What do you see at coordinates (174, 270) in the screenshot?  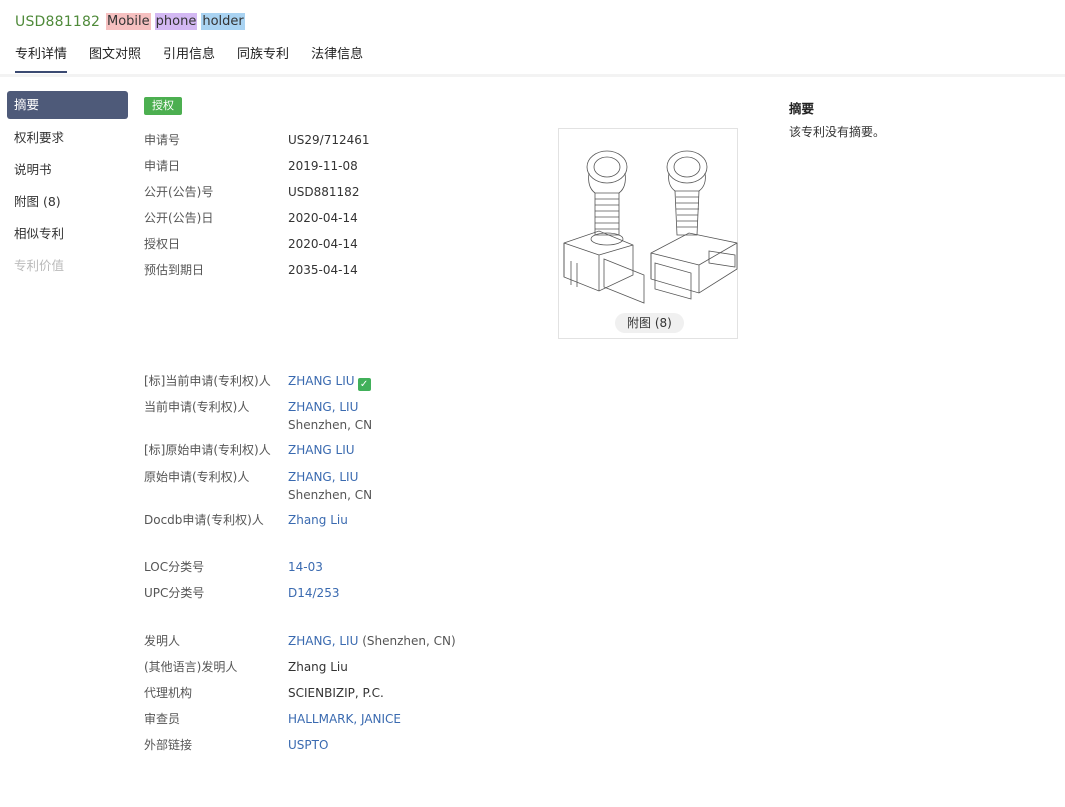 I see `field-label: 预估到期日` at bounding box center [174, 270].